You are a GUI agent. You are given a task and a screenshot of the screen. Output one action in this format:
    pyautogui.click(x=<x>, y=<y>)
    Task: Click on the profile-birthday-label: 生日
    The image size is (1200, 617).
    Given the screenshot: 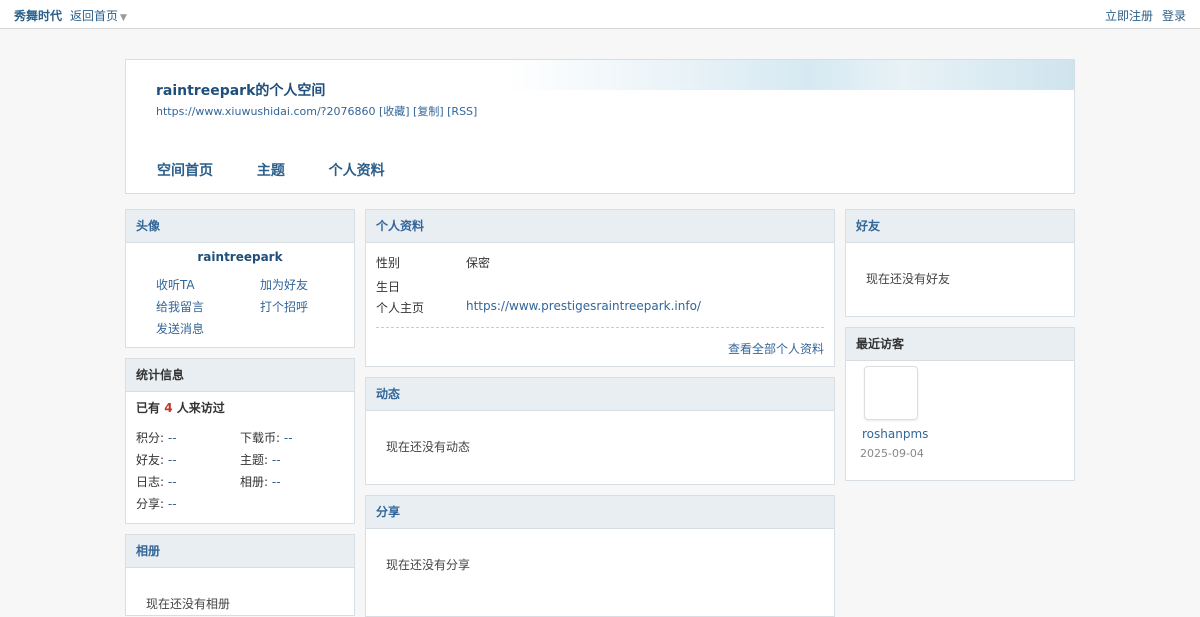 What is the action you would take?
    pyautogui.click(x=388, y=287)
    